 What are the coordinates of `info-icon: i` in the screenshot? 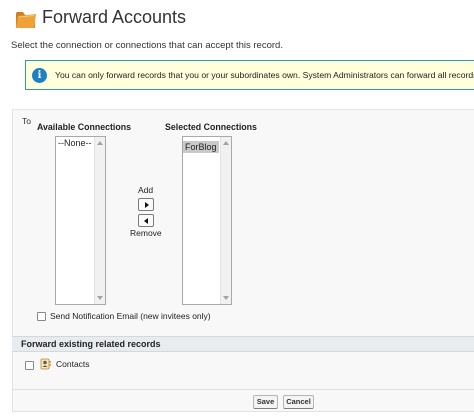 It's located at (39, 75).